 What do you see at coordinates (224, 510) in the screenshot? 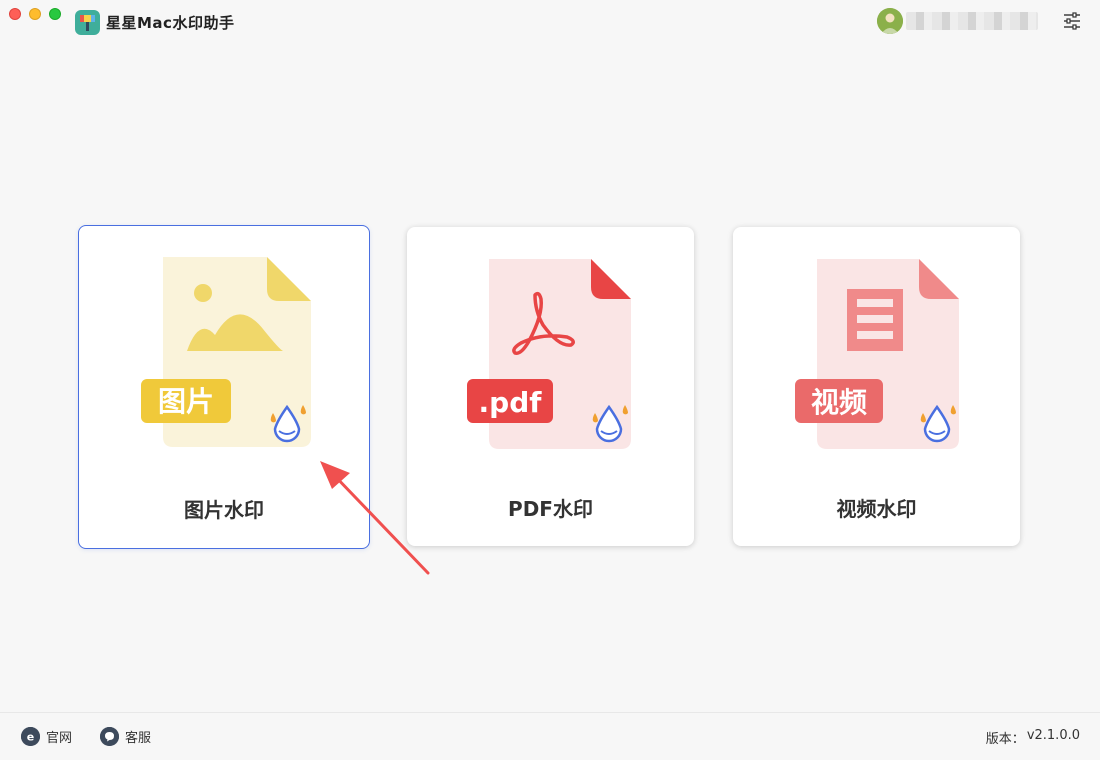
I see `image-watermark-label: 图片水印` at bounding box center [224, 510].